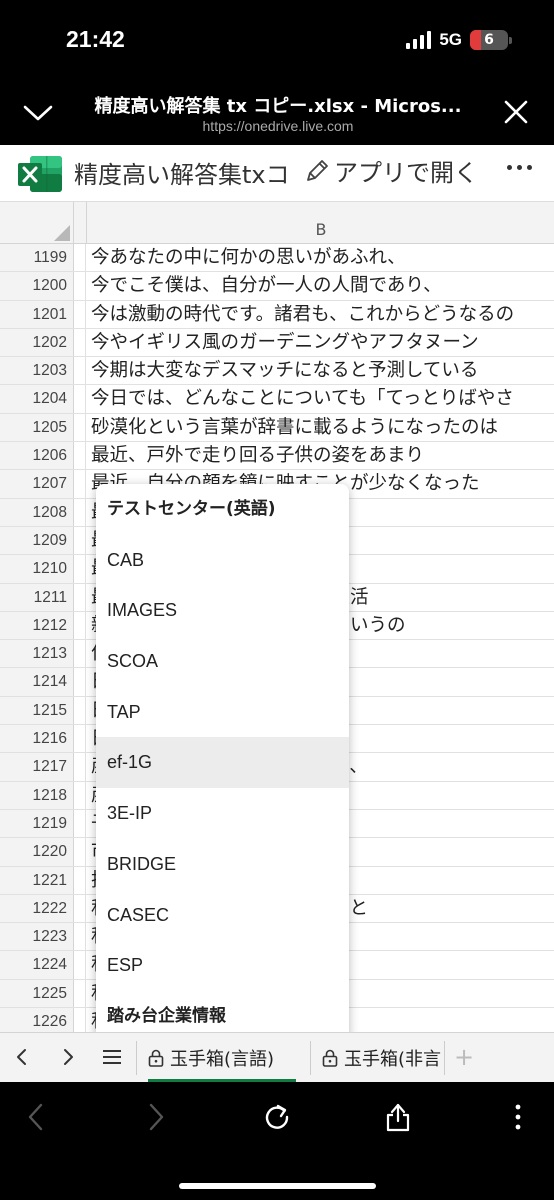  I want to click on row-number: 1212, so click(37, 625).